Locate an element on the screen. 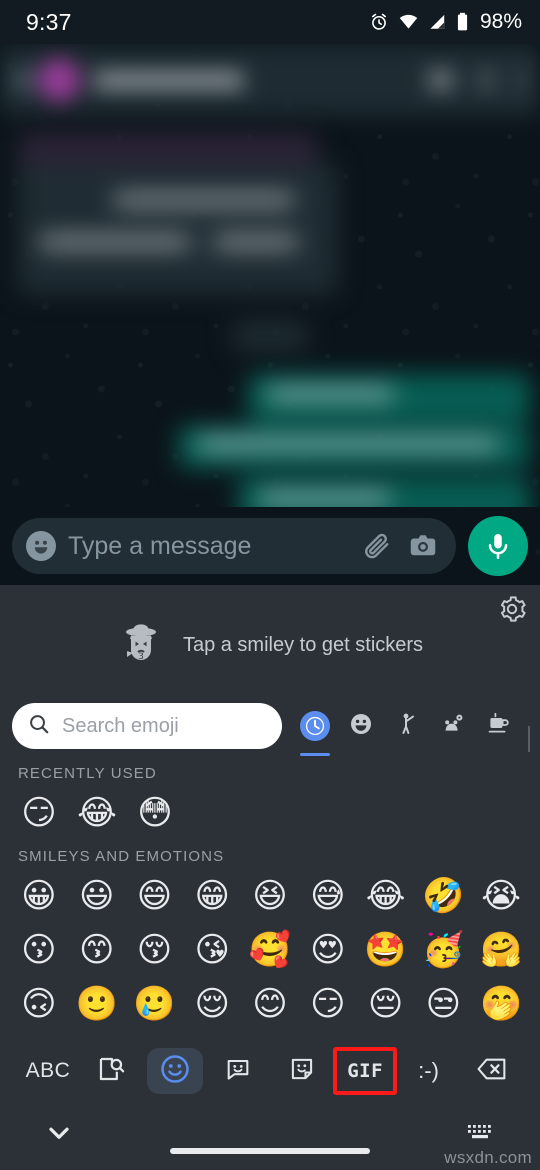 Image resolution: width=540 pixels, height=1170 pixels. sticker-button is located at coordinates (238, 1071).